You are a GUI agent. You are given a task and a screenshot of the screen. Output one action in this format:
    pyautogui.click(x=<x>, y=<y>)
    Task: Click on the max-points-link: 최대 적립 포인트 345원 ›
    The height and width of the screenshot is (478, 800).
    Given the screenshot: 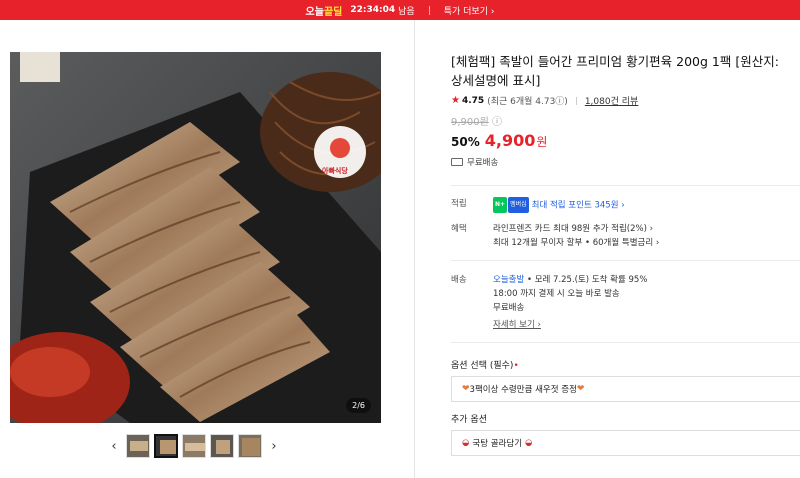 What is the action you would take?
    pyautogui.click(x=578, y=206)
    